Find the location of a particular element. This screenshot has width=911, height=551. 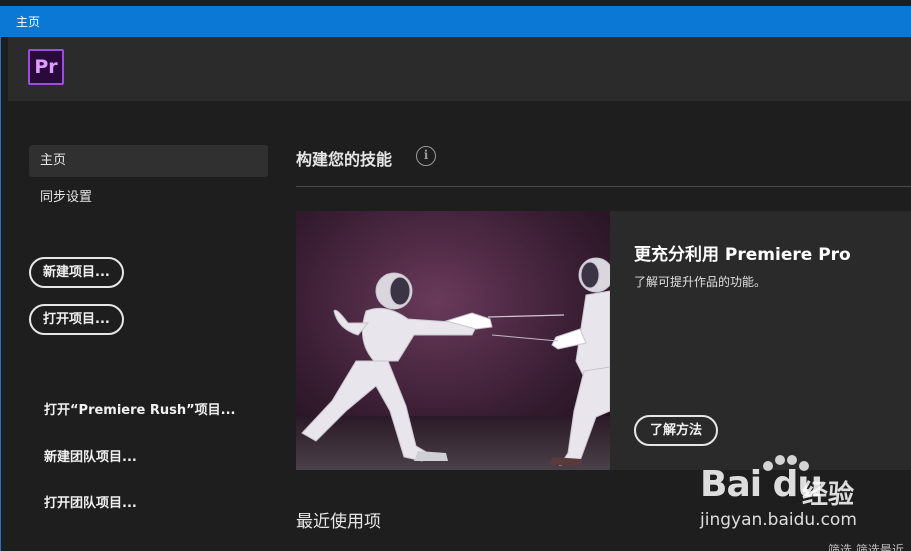

sidebar-item-sync-settings: 同步设置 is located at coordinates (148, 198).